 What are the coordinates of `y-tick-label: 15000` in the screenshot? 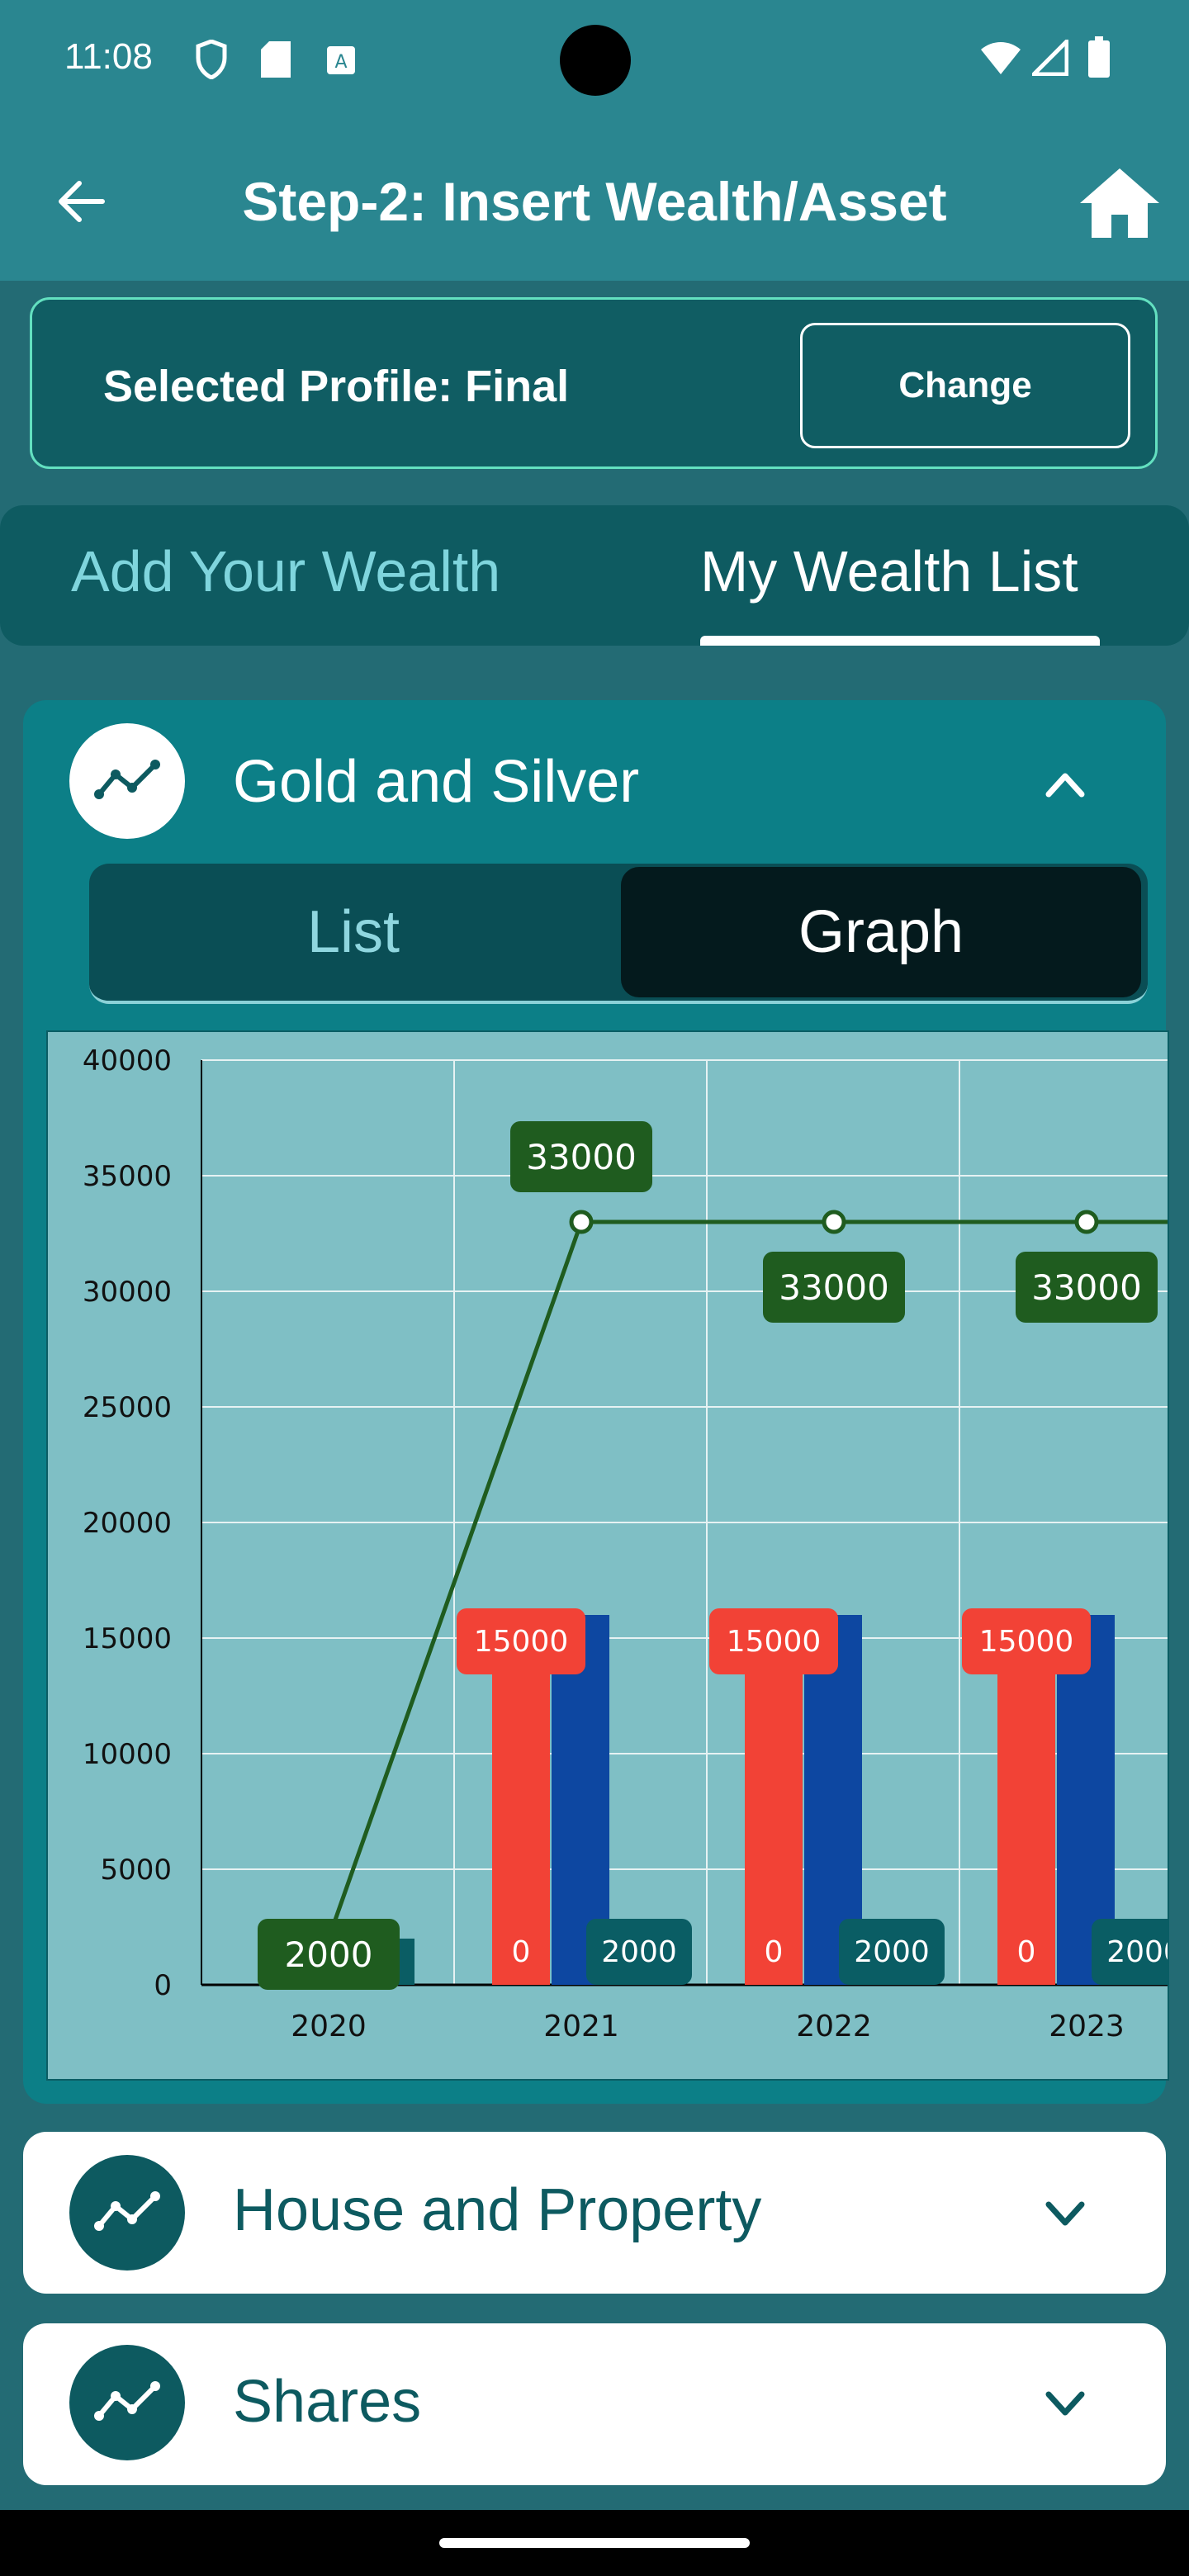 It's located at (127, 1638).